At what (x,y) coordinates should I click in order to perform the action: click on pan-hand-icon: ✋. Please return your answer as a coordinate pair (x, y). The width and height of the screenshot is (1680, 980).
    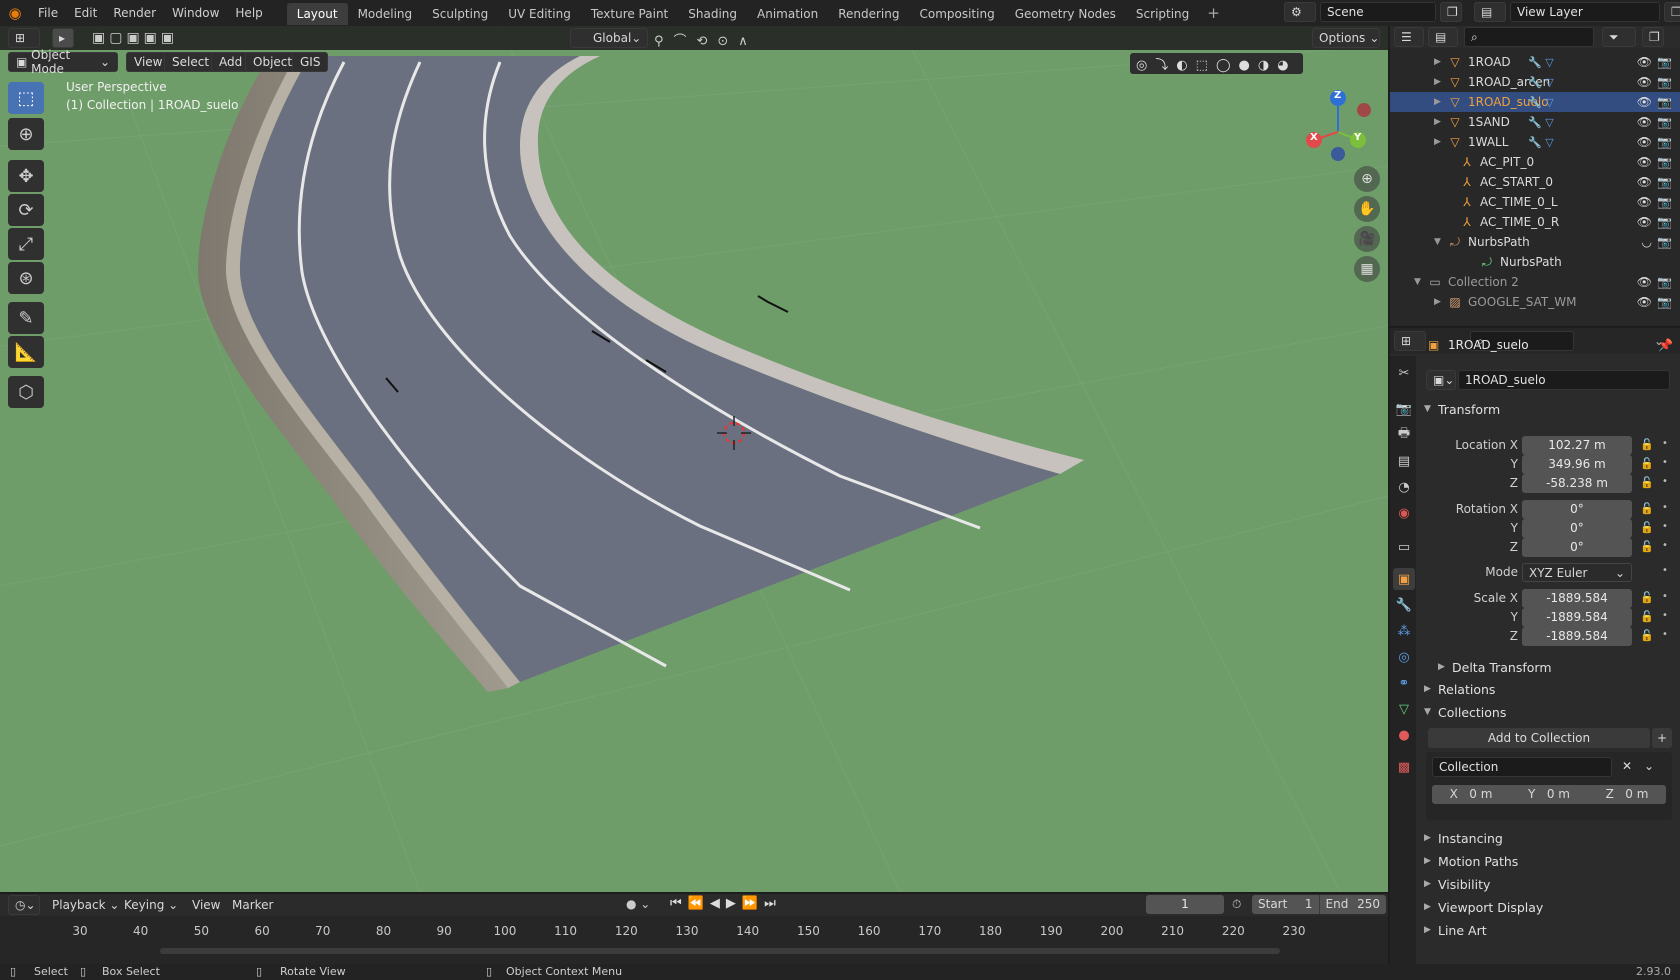
    Looking at the image, I should click on (1367, 209).